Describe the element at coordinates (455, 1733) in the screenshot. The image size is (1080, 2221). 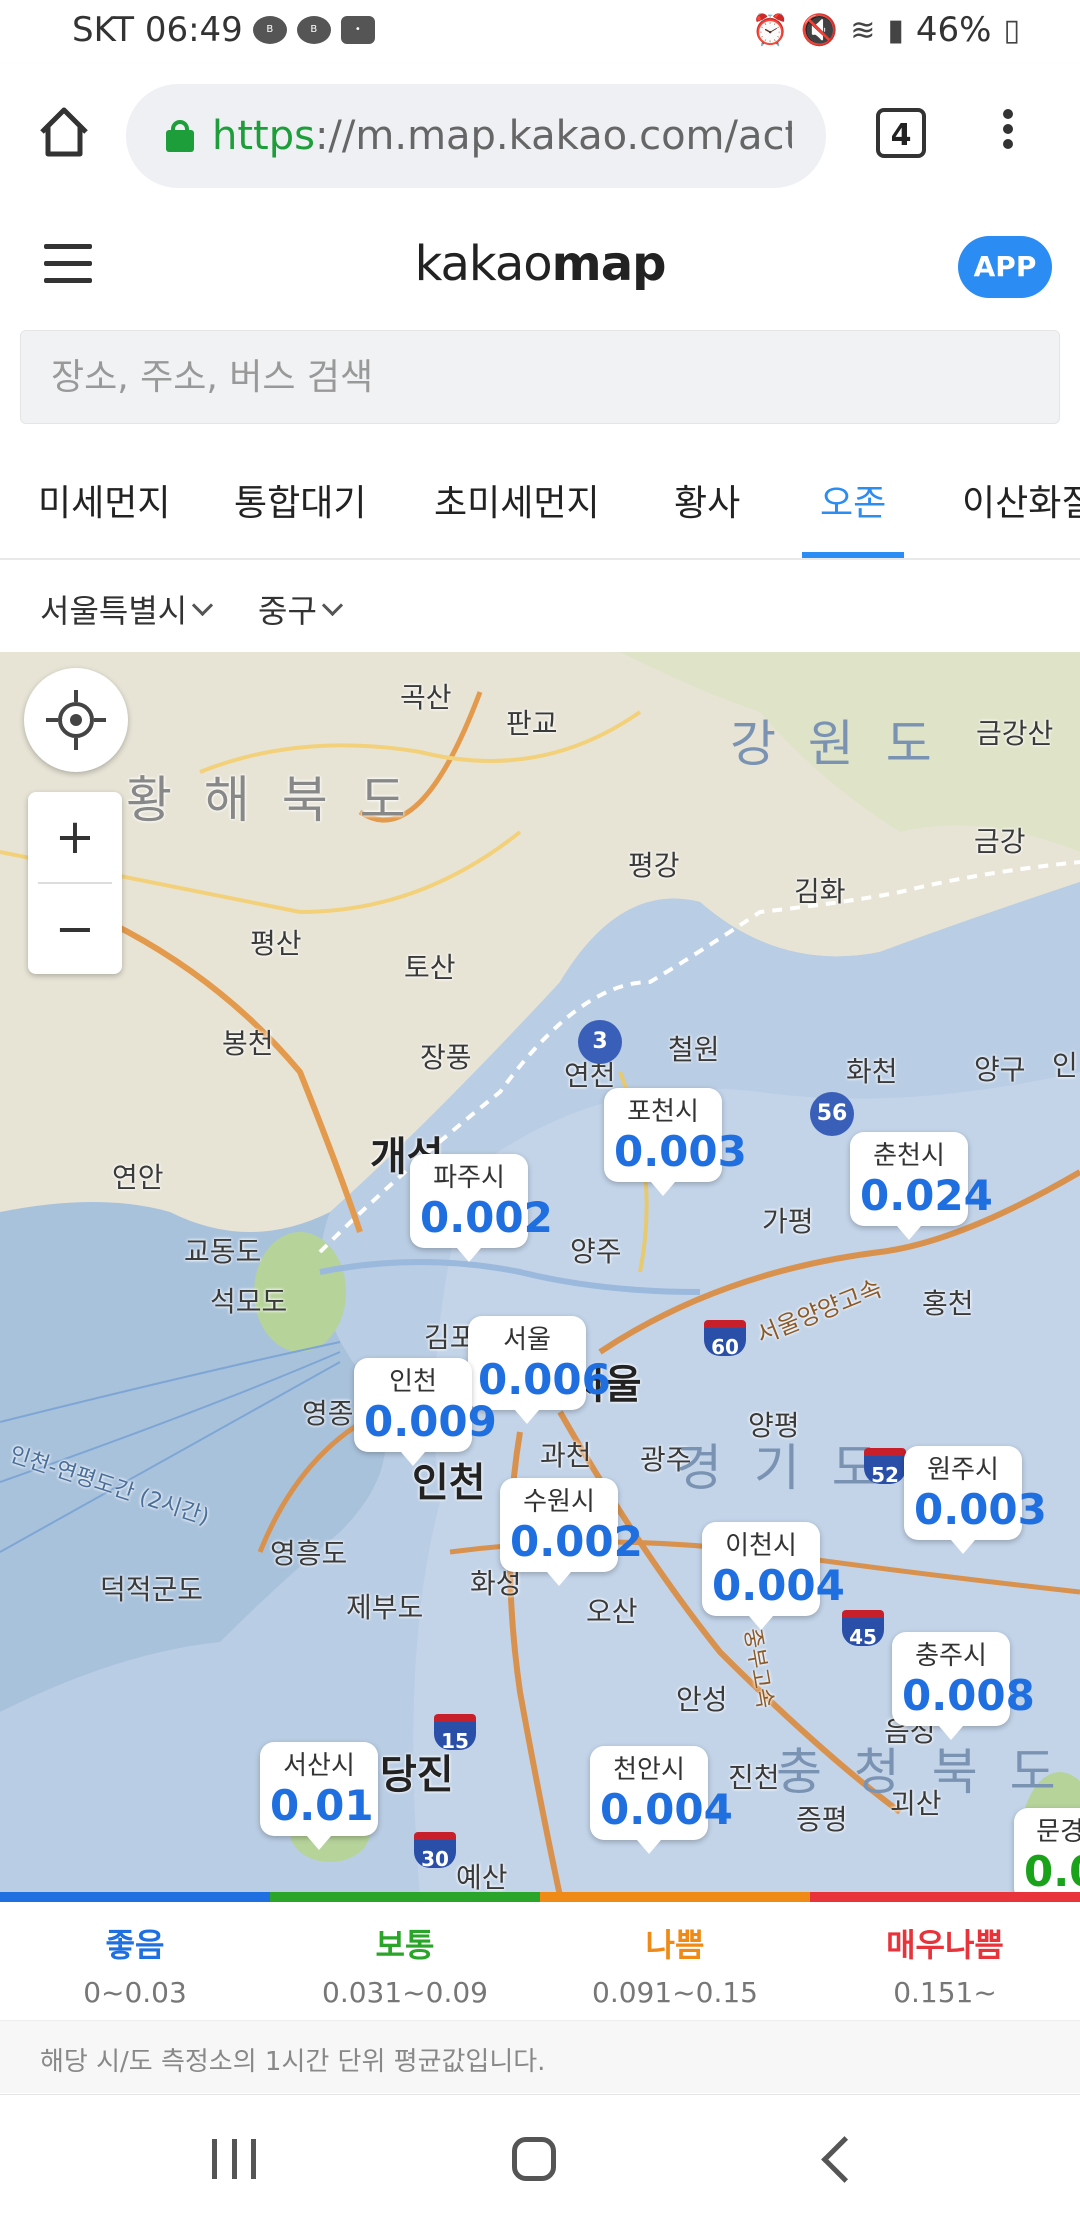
I see `highway-shield: 15` at that location.